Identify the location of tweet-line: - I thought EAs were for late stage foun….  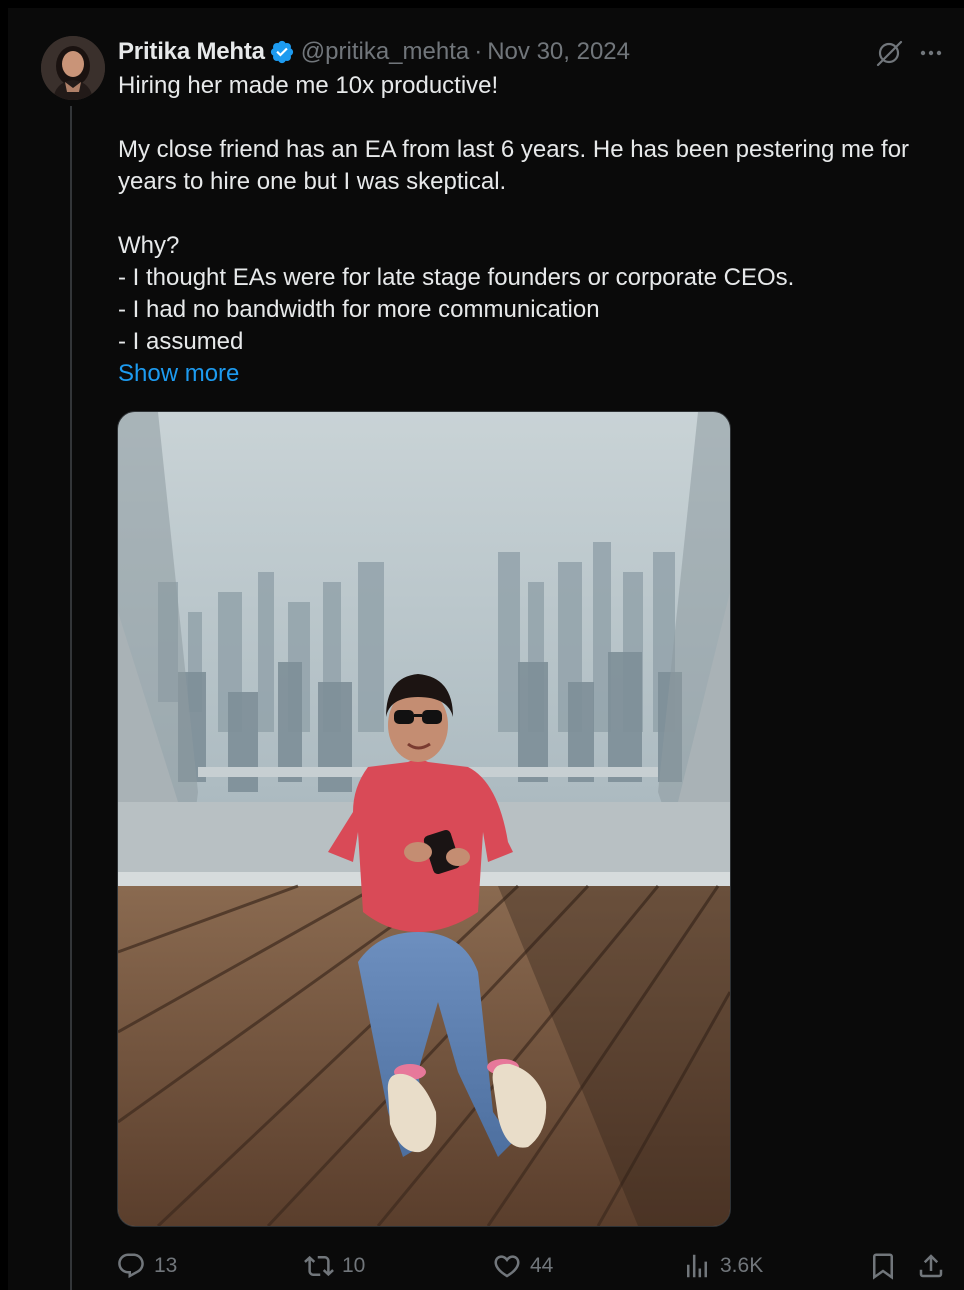
(456, 277).